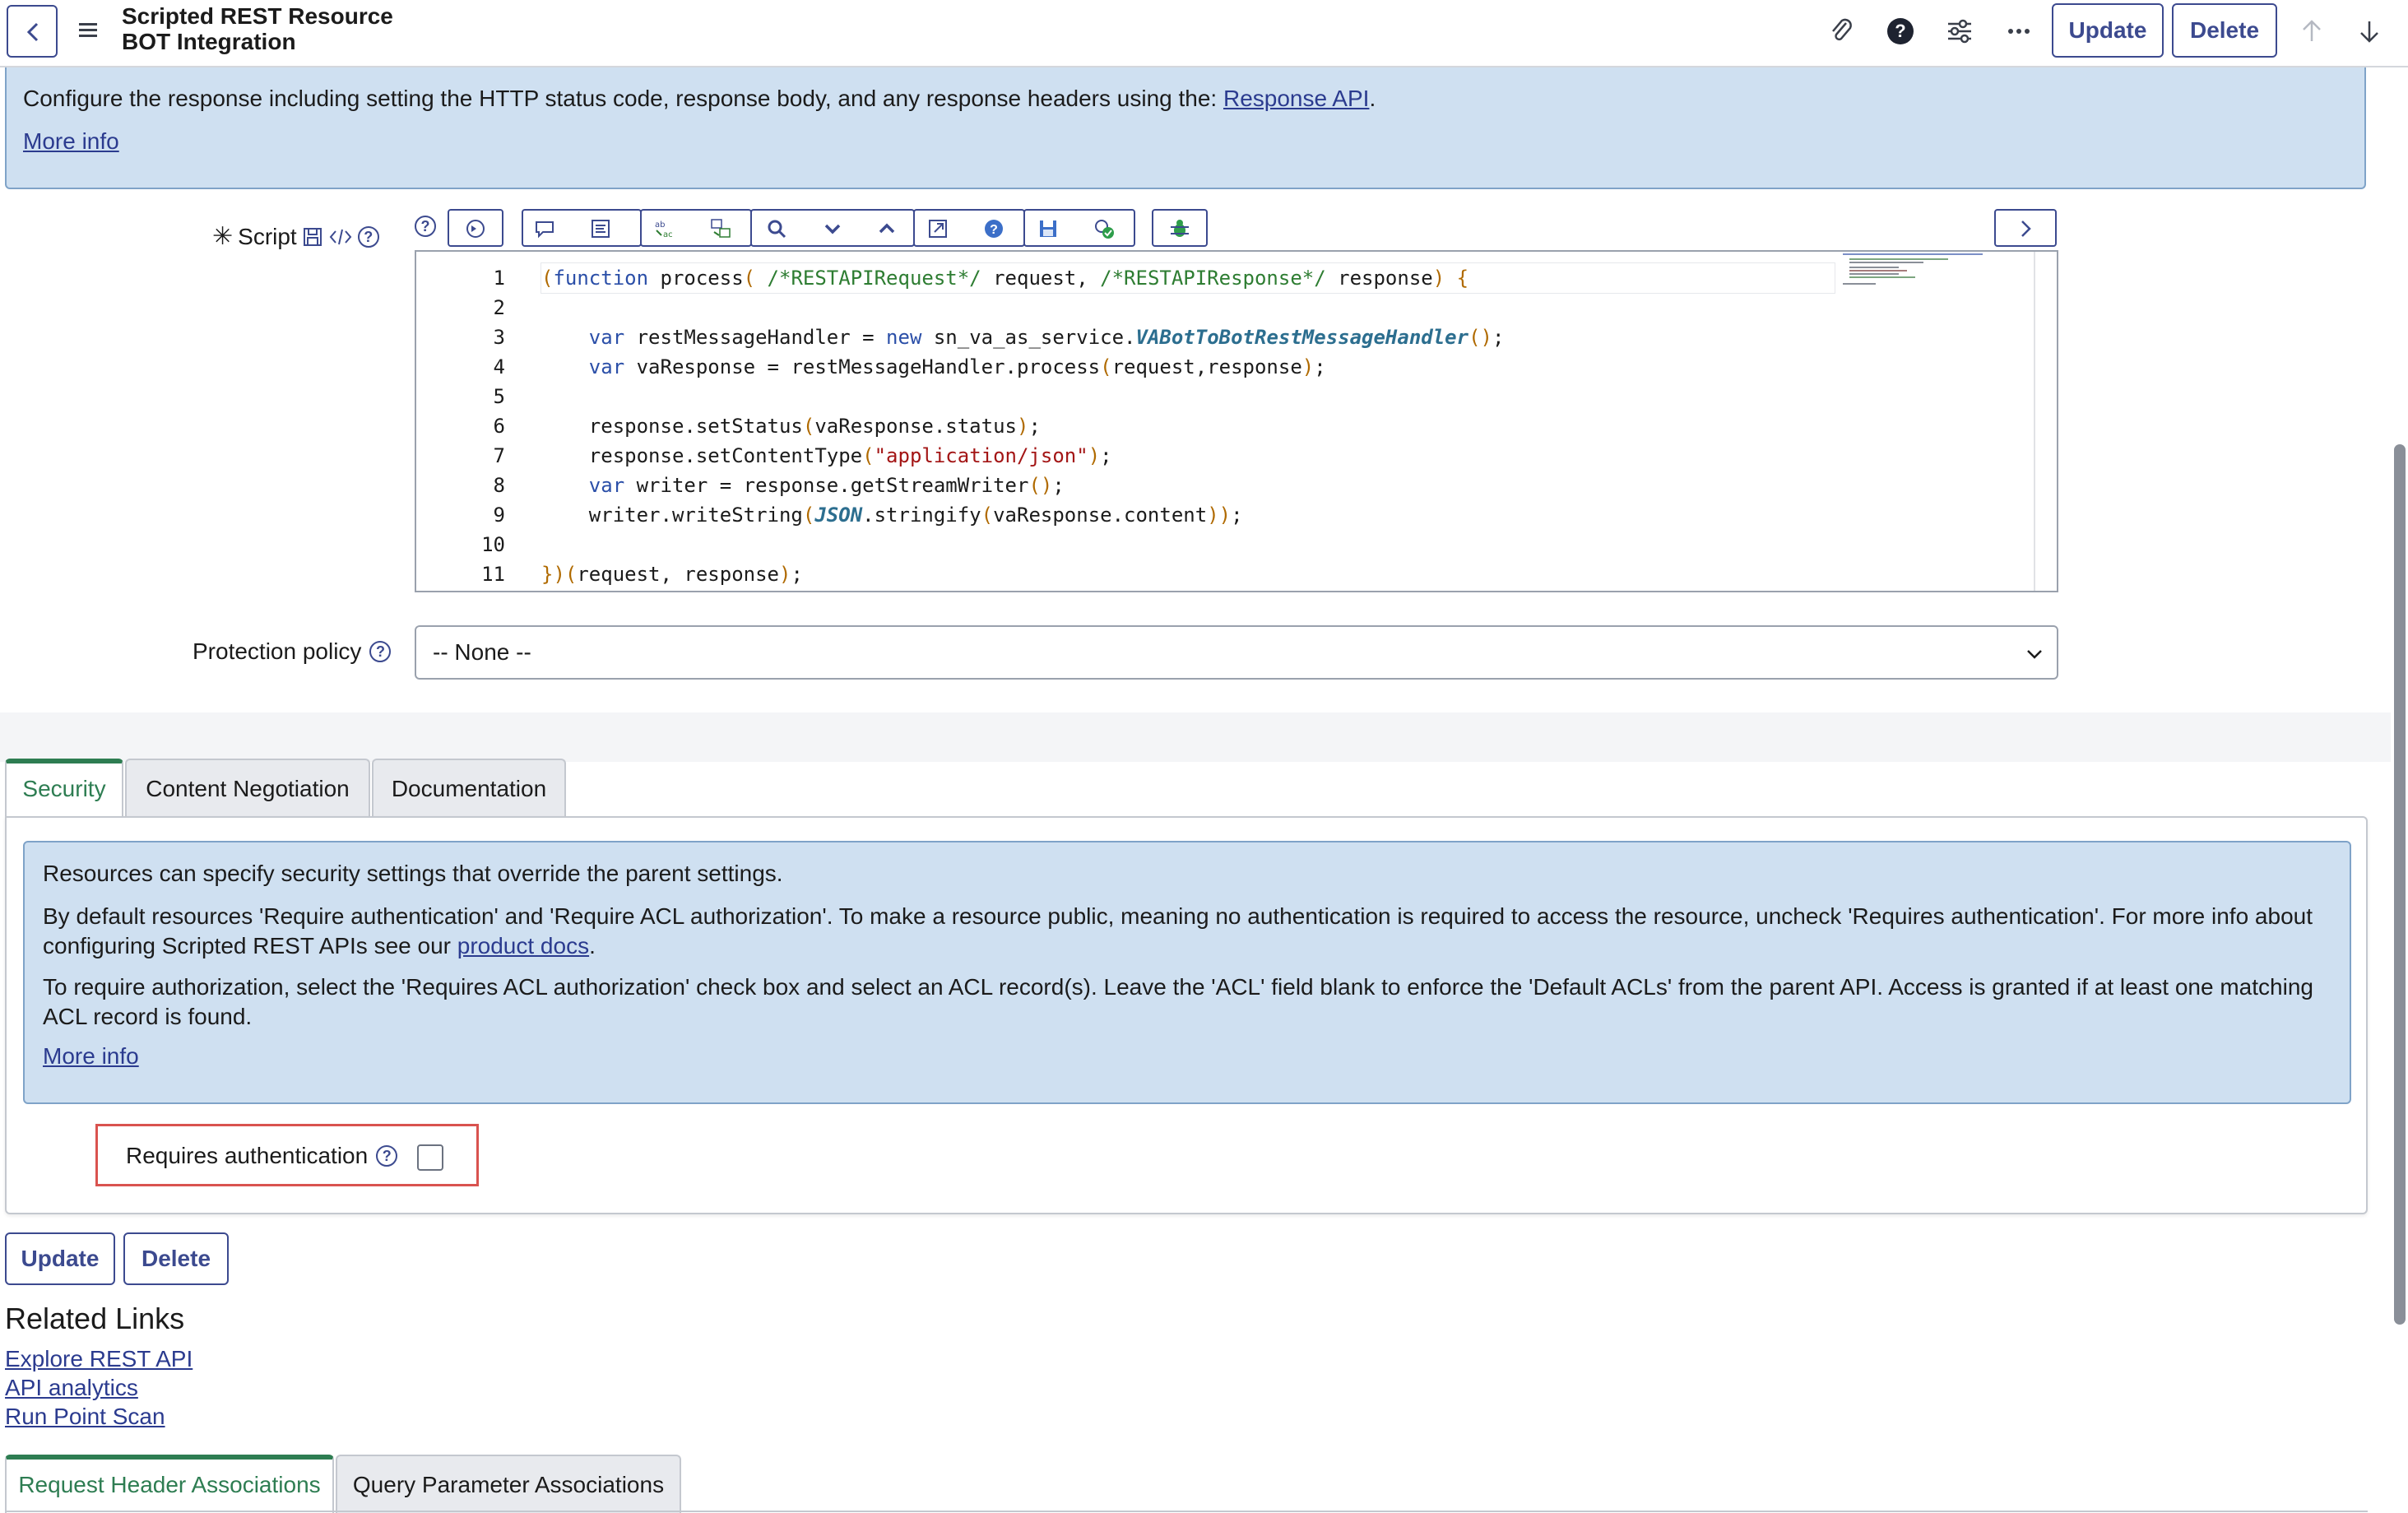 The width and height of the screenshot is (2408, 1513). I want to click on chevron-down-icon, so click(2035, 655).